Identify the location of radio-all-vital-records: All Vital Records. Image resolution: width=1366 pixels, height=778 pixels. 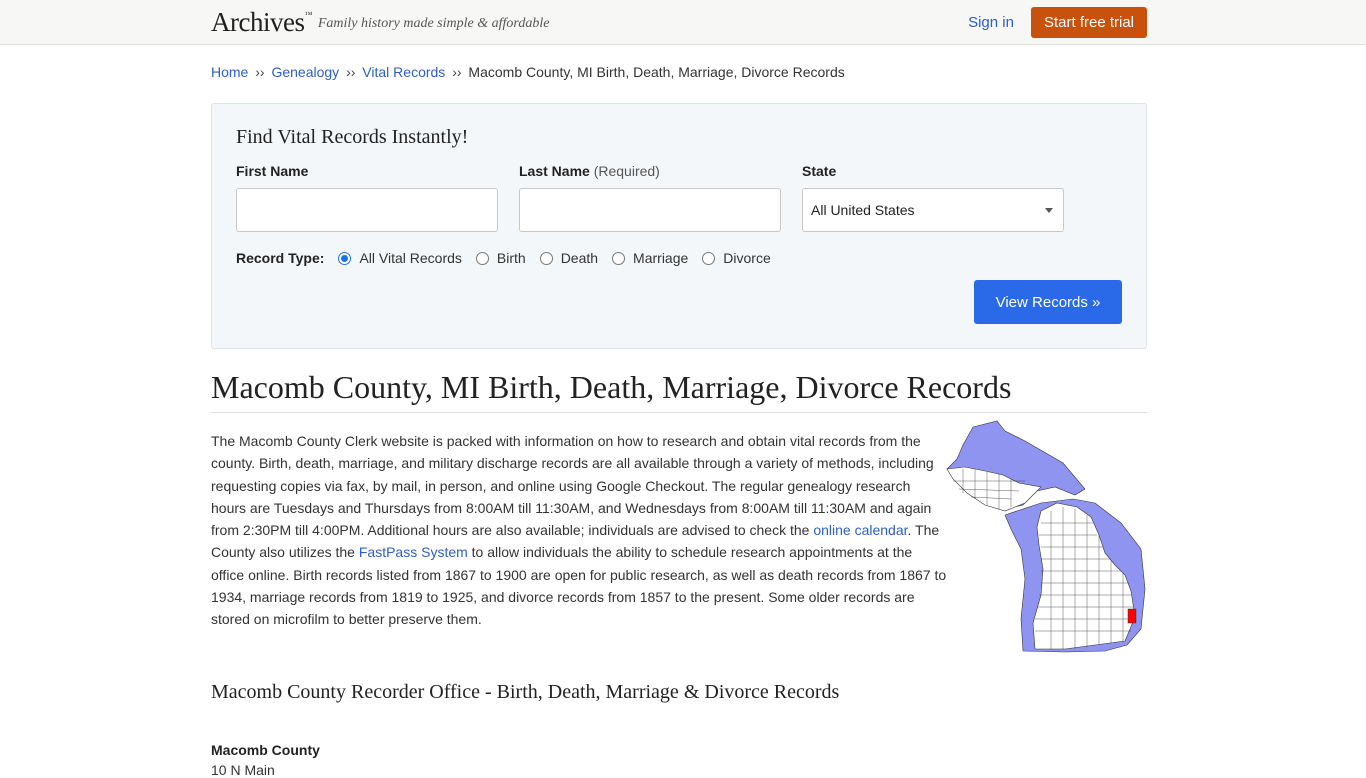
(400, 258).